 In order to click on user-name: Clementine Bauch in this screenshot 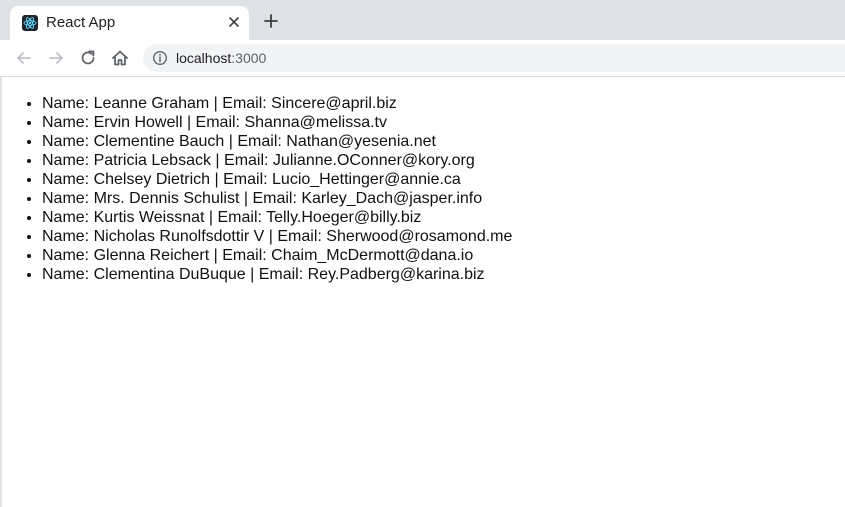, I will do `click(159, 141)`.